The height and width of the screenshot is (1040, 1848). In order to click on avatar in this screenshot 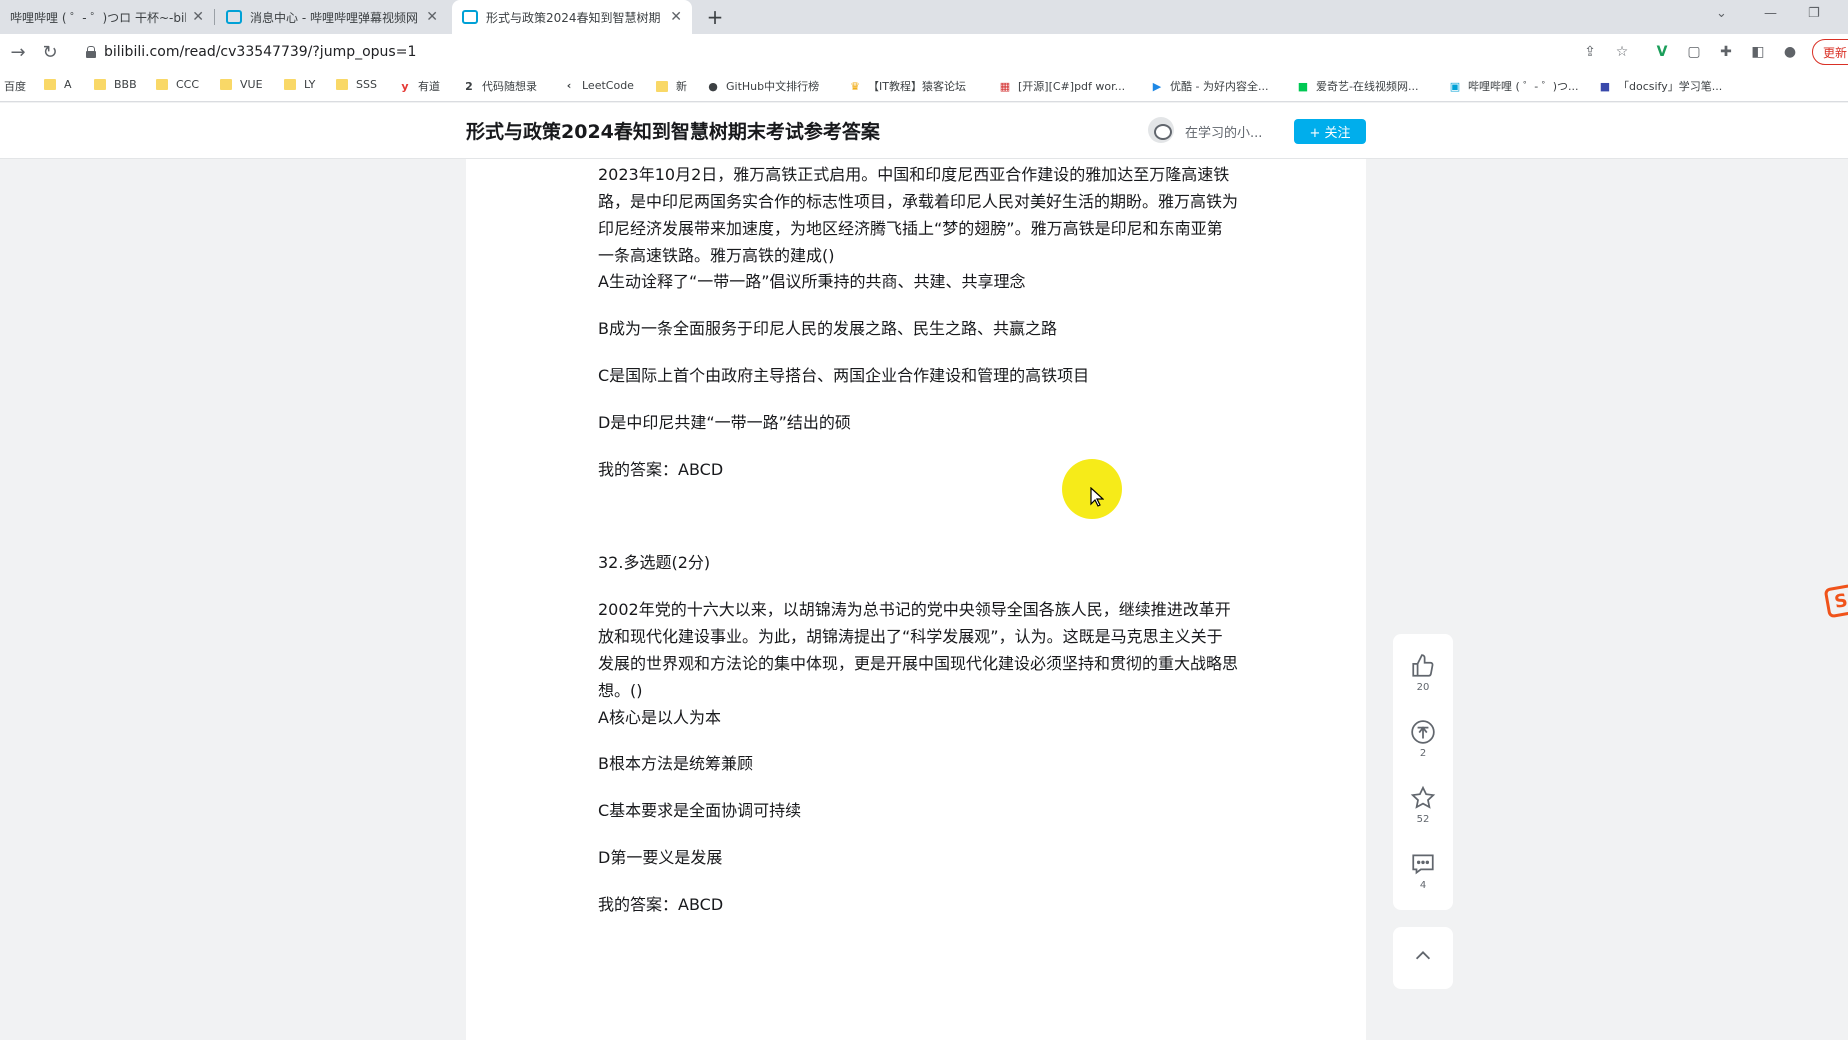, I will do `click(1161, 130)`.